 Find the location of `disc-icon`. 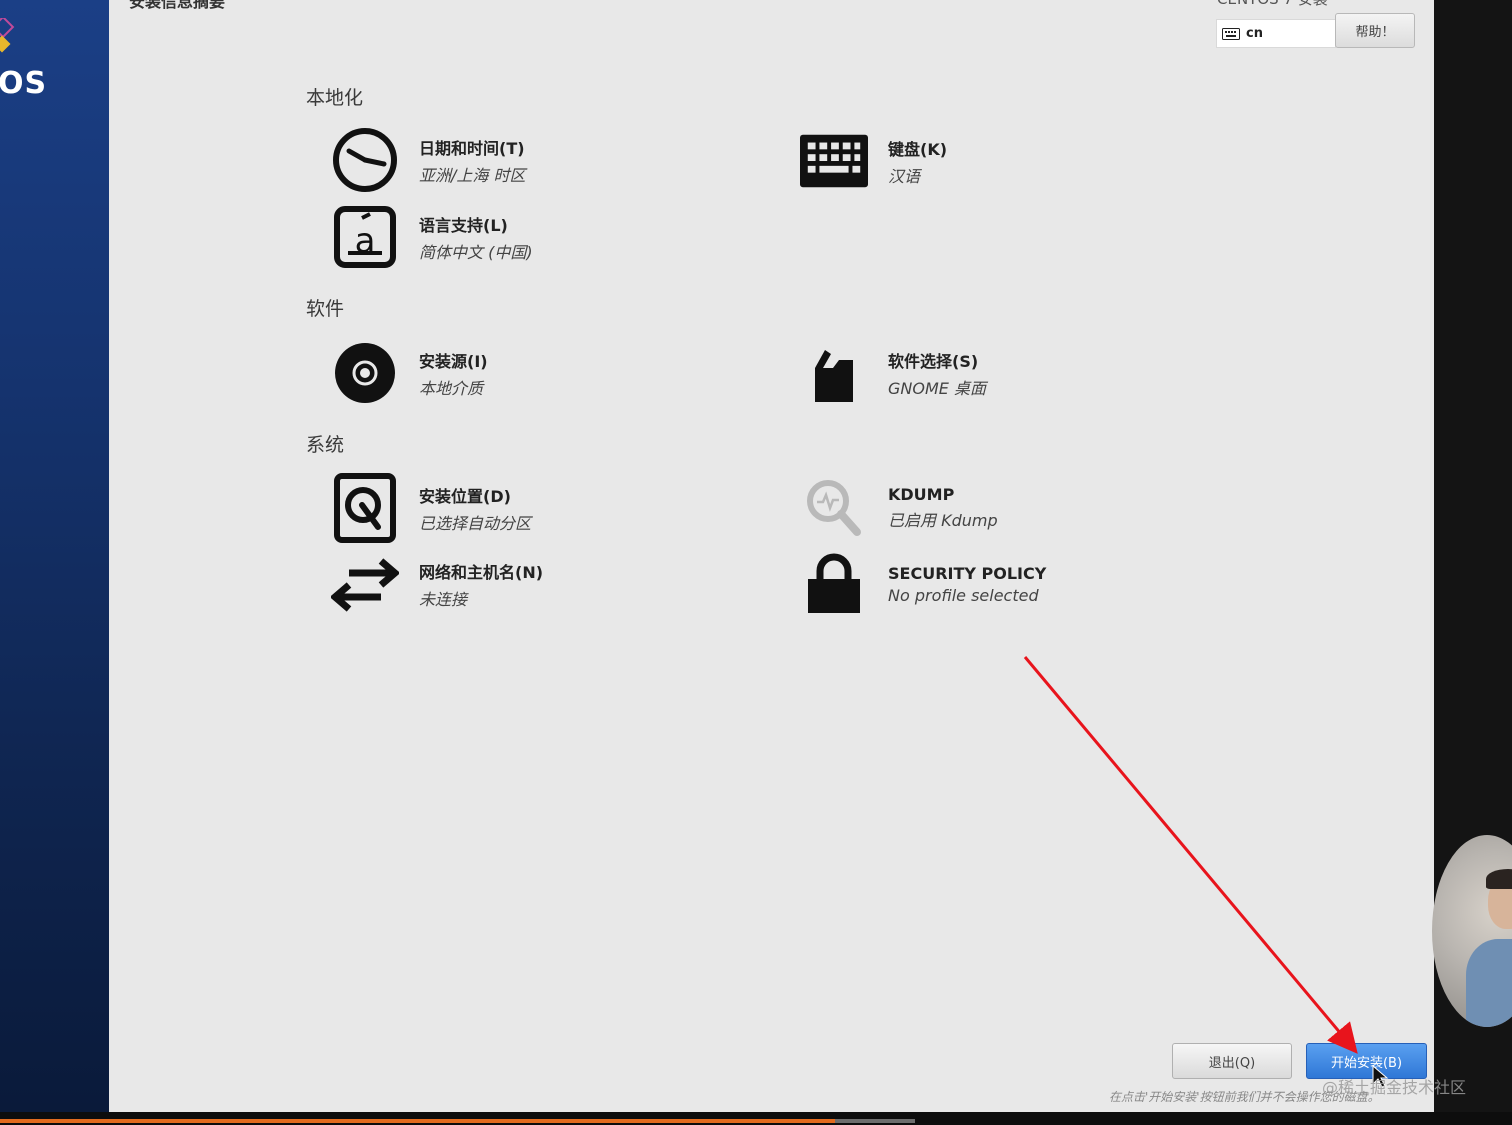

disc-icon is located at coordinates (365, 373).